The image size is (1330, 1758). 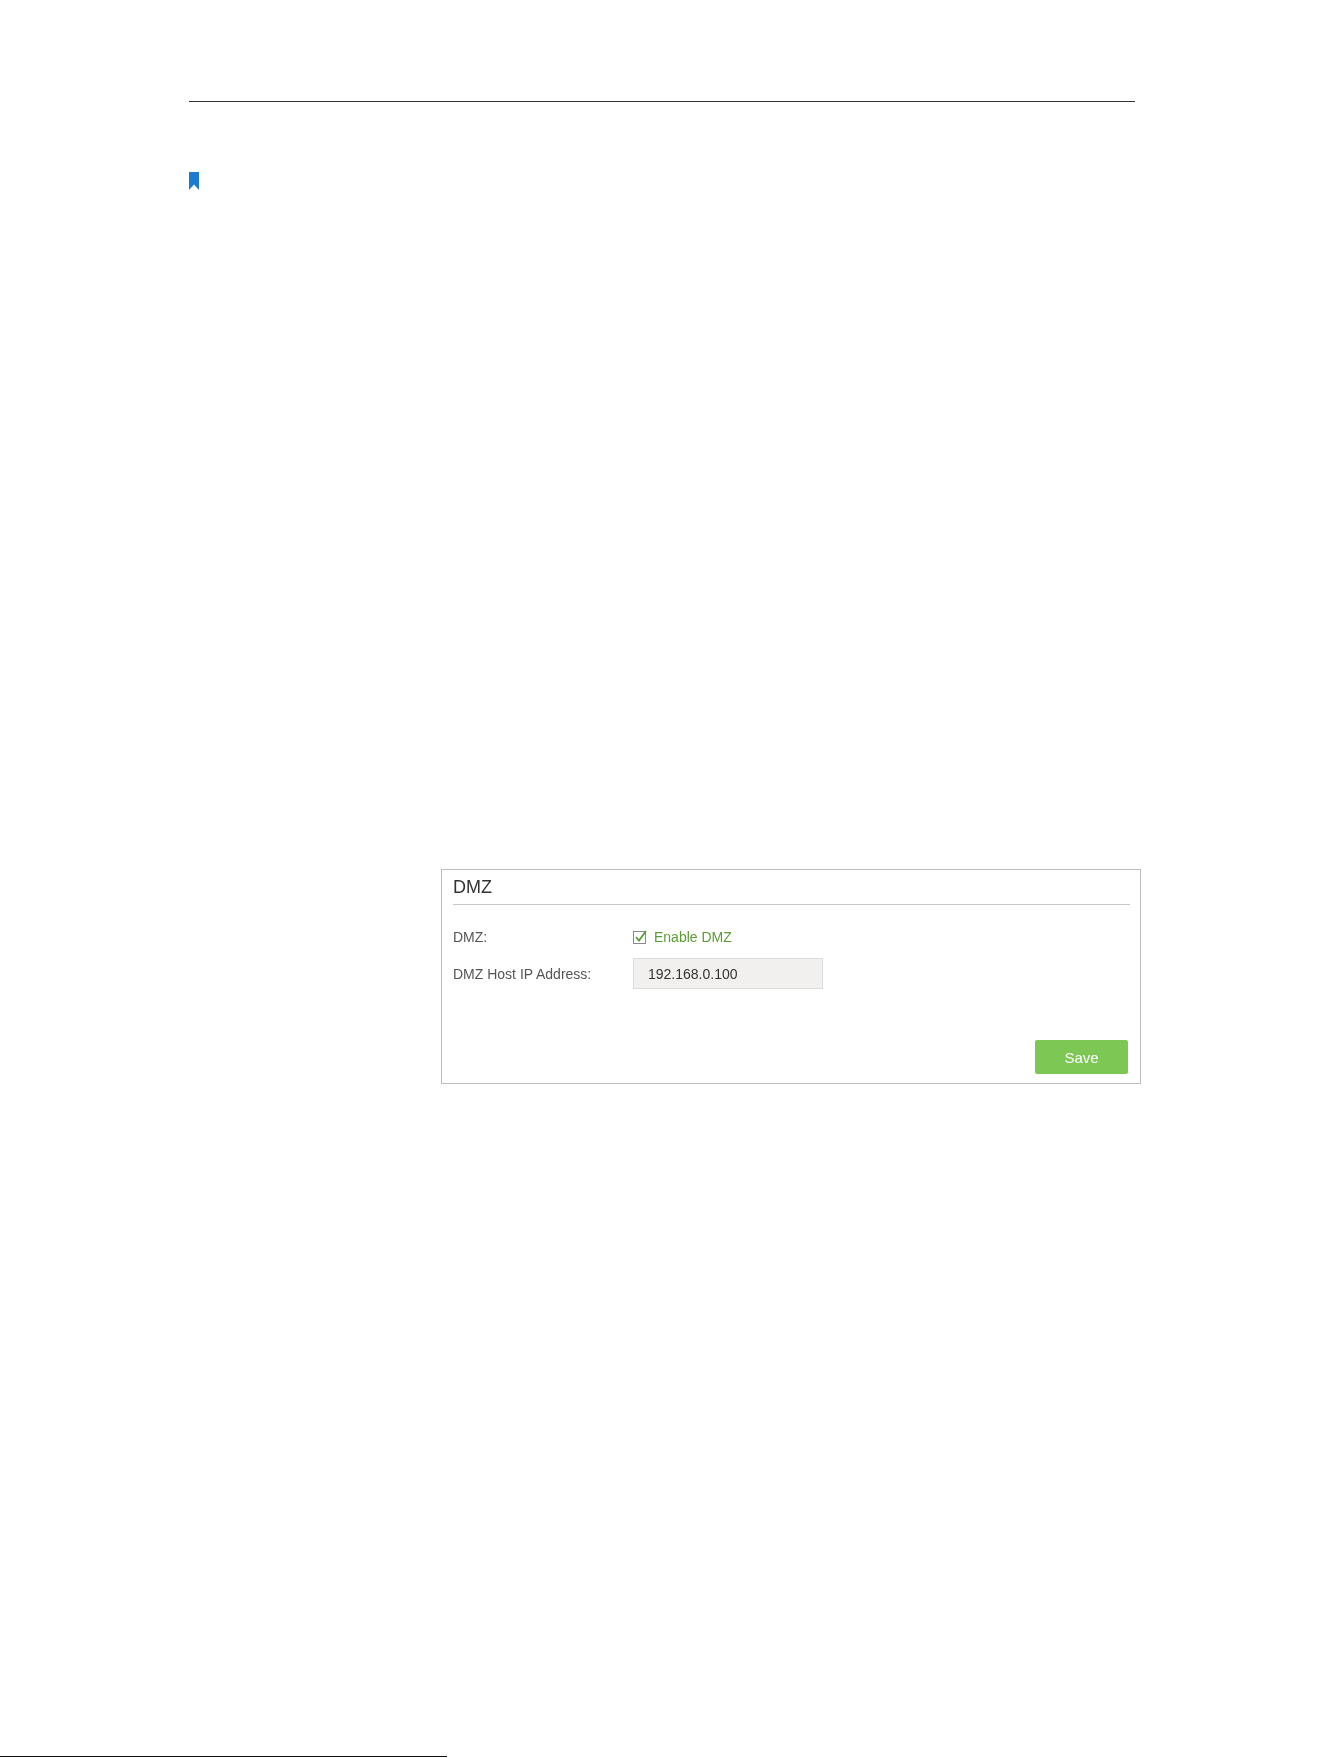 What do you see at coordinates (728, 973) in the screenshot?
I see `ip-address-field: 192.168.0.100` at bounding box center [728, 973].